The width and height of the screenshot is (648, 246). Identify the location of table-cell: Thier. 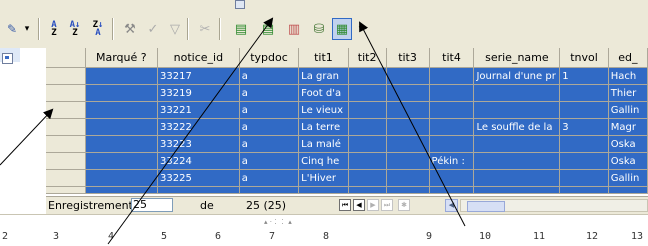
(628, 93).